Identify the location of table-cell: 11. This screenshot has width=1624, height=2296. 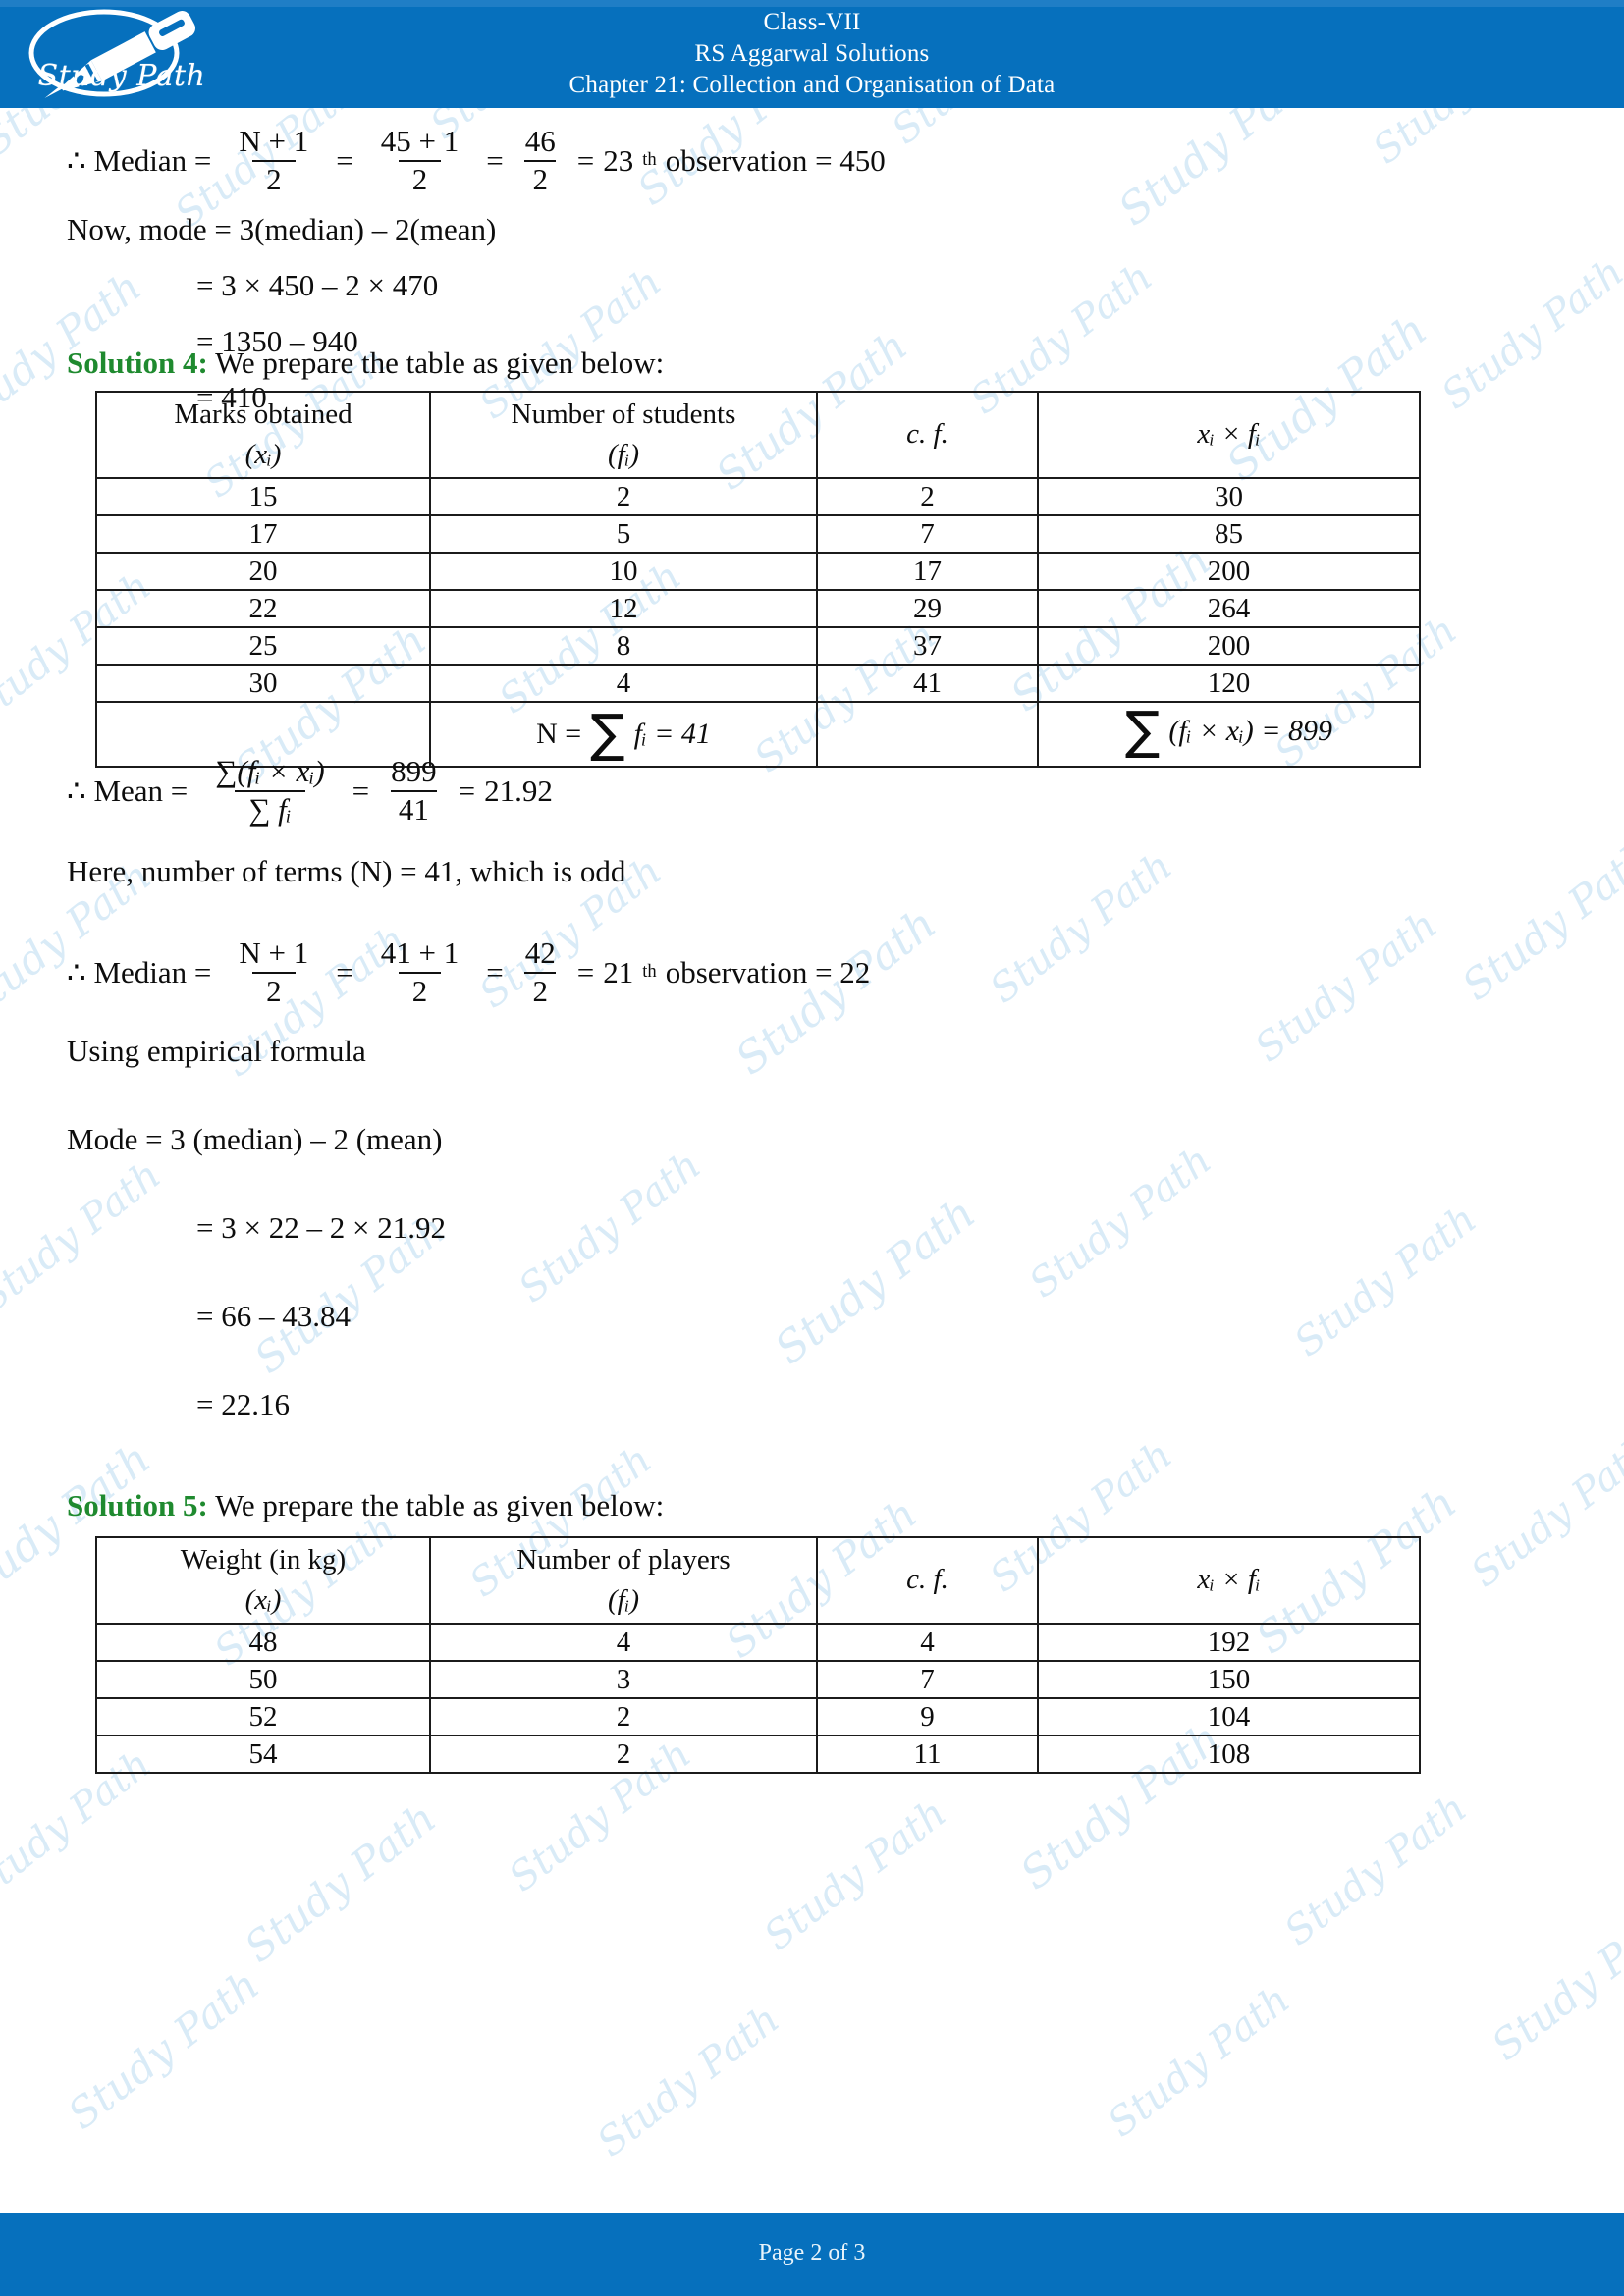
(927, 1754).